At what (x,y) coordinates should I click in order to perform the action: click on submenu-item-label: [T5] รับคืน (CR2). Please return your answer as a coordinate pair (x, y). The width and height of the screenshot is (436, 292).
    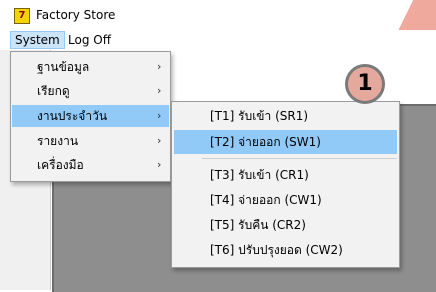
    Looking at the image, I should click on (258, 225).